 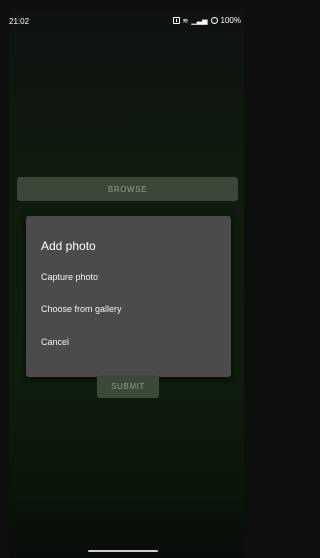 What do you see at coordinates (128, 386) in the screenshot?
I see `submit-button: SUBMIT` at bounding box center [128, 386].